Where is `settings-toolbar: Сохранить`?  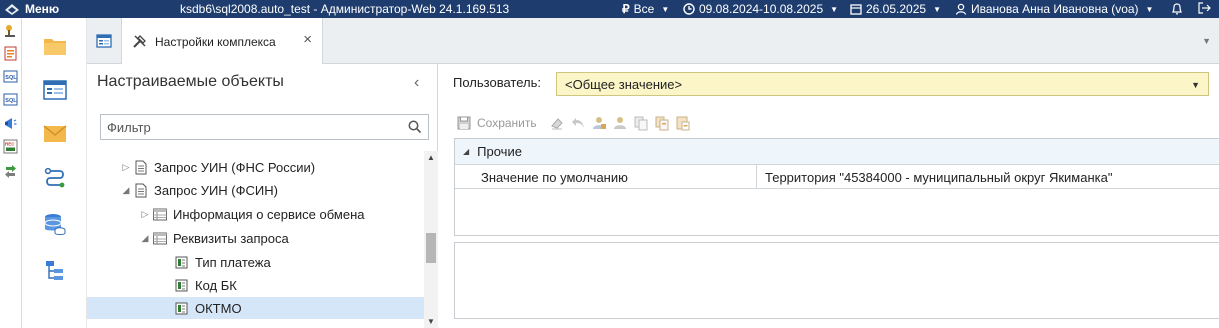
settings-toolbar: Сохранить is located at coordinates (576, 123).